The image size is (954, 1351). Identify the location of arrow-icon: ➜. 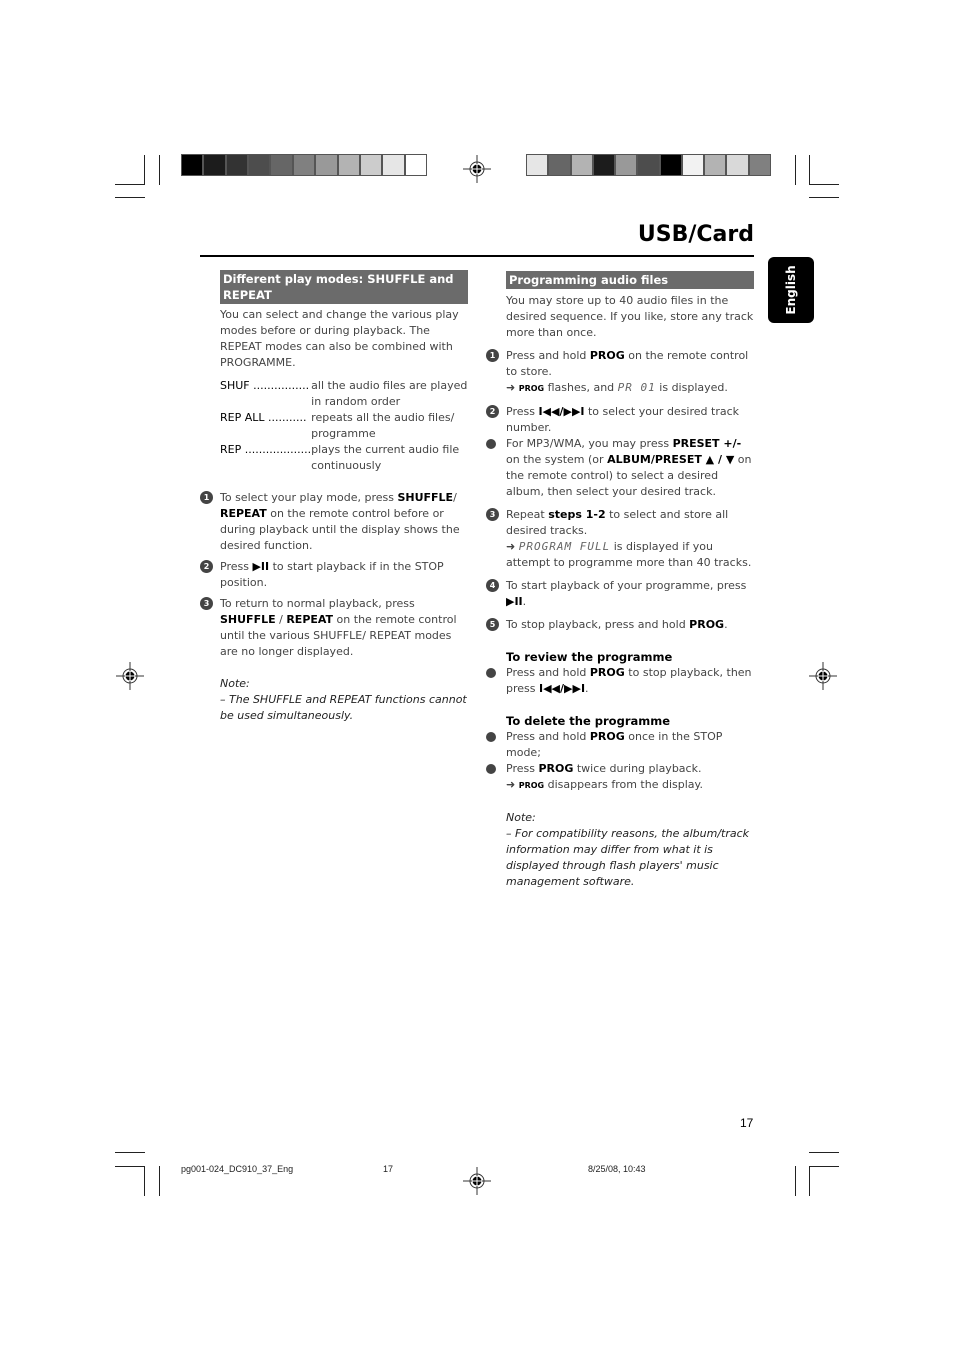
(511, 387).